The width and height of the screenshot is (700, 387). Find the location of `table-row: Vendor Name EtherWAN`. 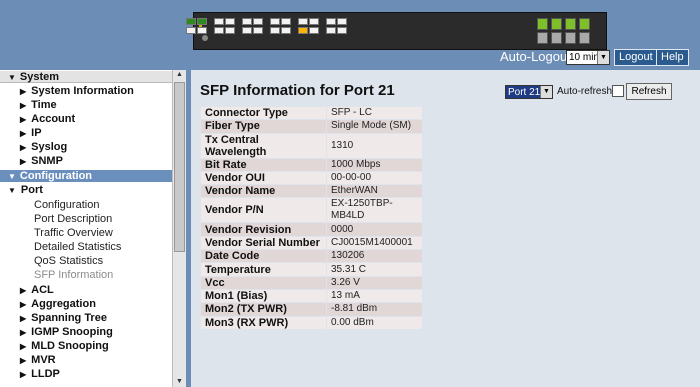

table-row: Vendor Name EtherWAN is located at coordinates (311, 191).